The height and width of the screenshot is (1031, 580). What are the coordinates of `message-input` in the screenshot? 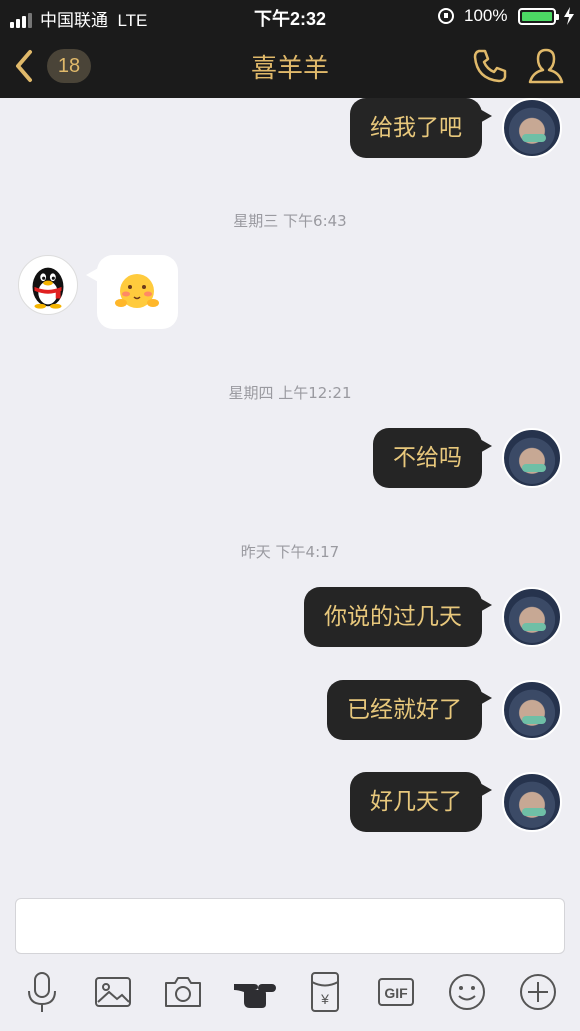 It's located at (290, 926).